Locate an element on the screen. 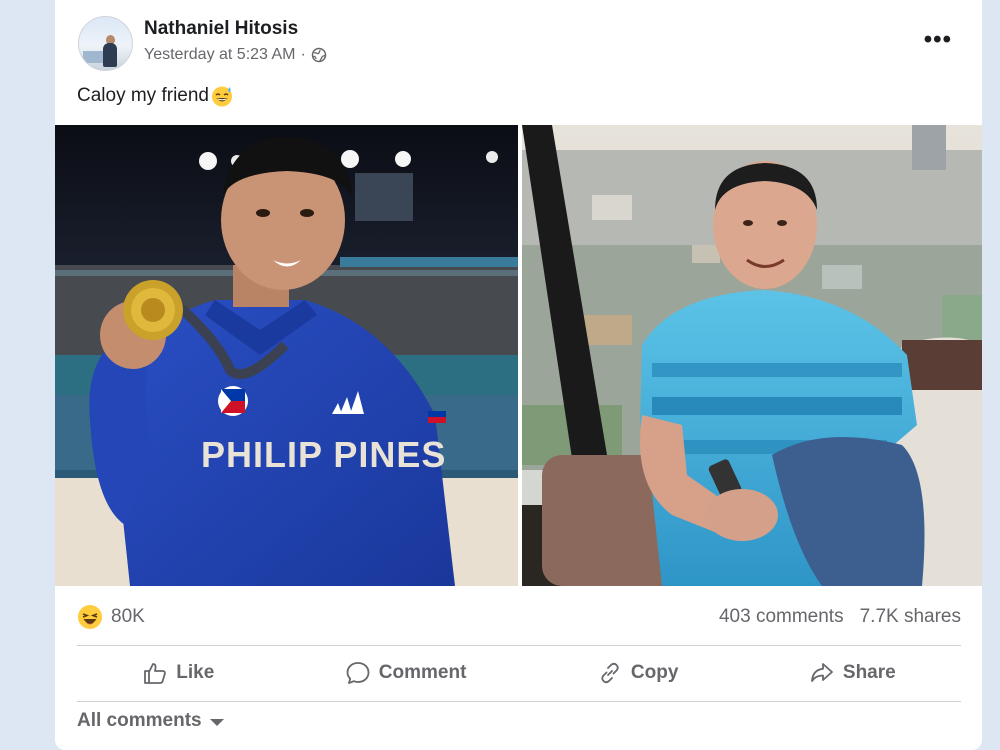 The width and height of the screenshot is (1000, 750). comments-filter-label: All comments is located at coordinates (139, 720).